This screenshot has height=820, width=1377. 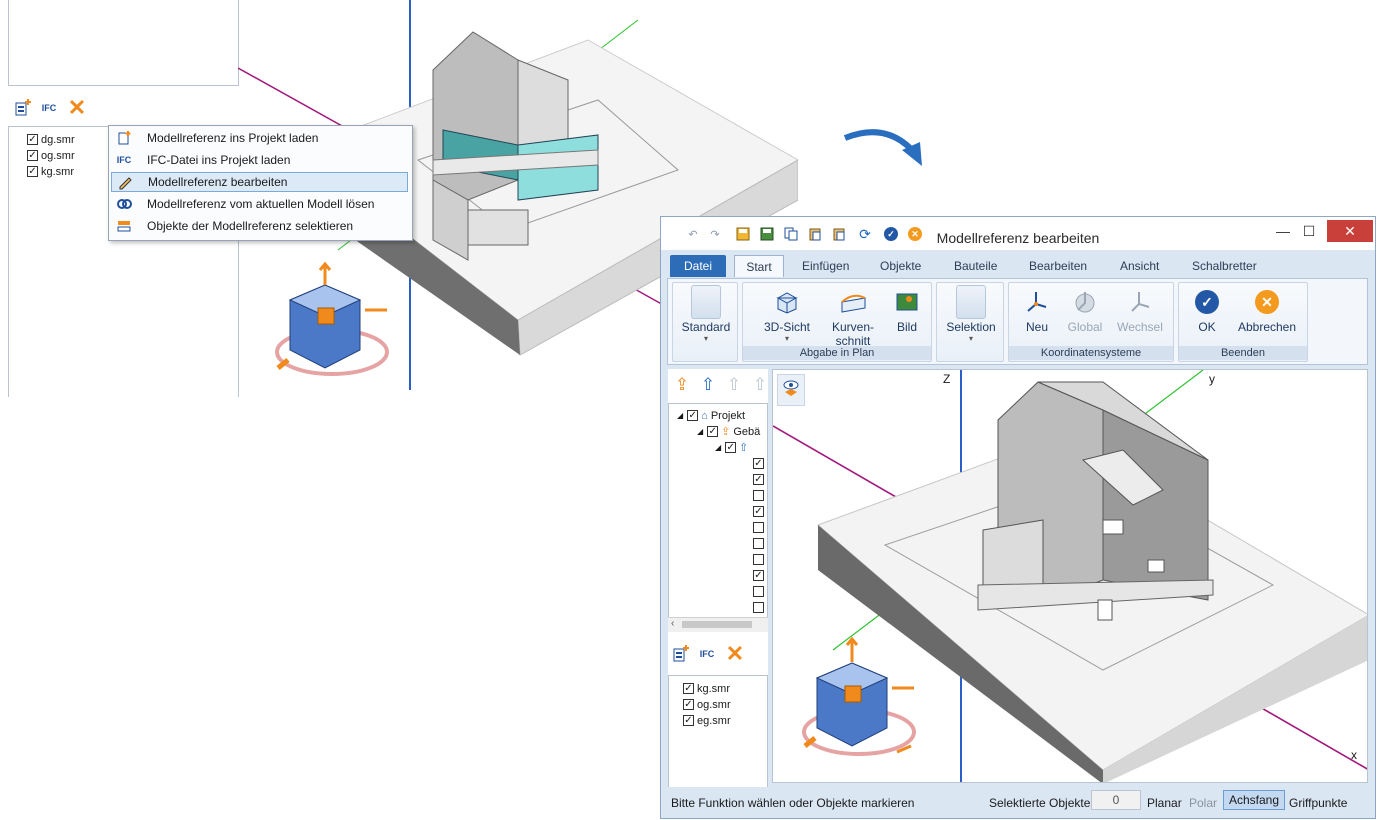 I want to click on griffpunkte-toggle: Griffpunkte, so click(x=1318, y=803).